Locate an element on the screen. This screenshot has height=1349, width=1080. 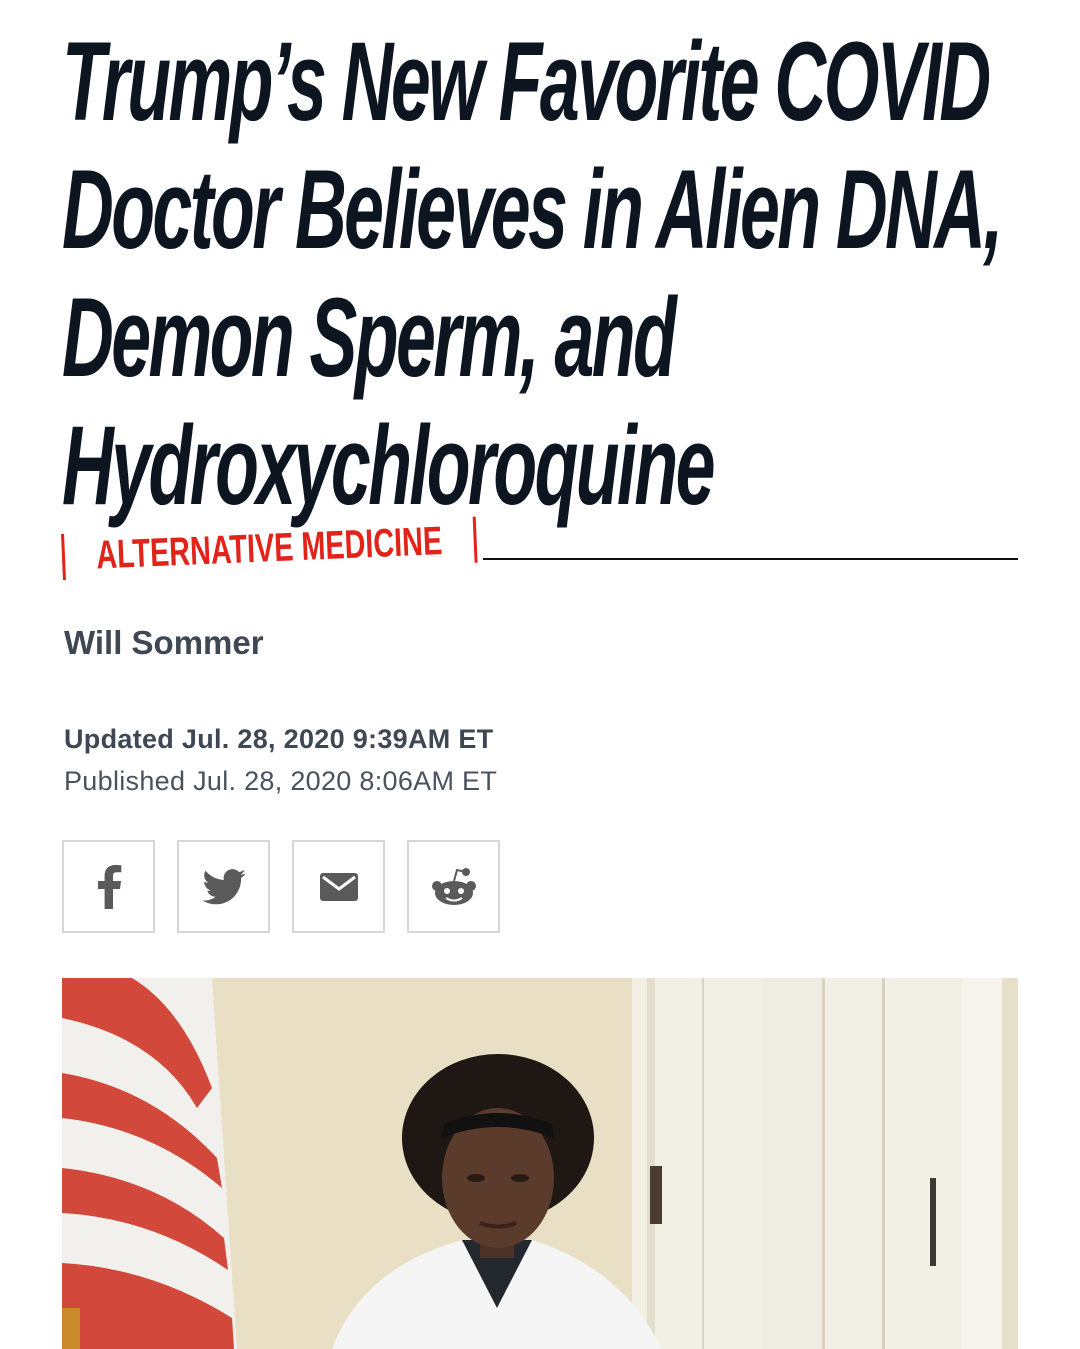
email-icon is located at coordinates (338, 886).